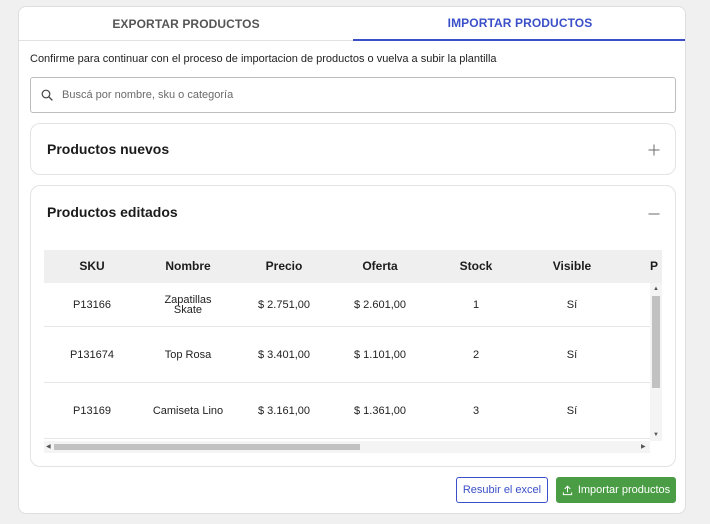 The width and height of the screenshot is (710, 524). I want to click on cell-precio: $ 3.401,00, so click(284, 354).